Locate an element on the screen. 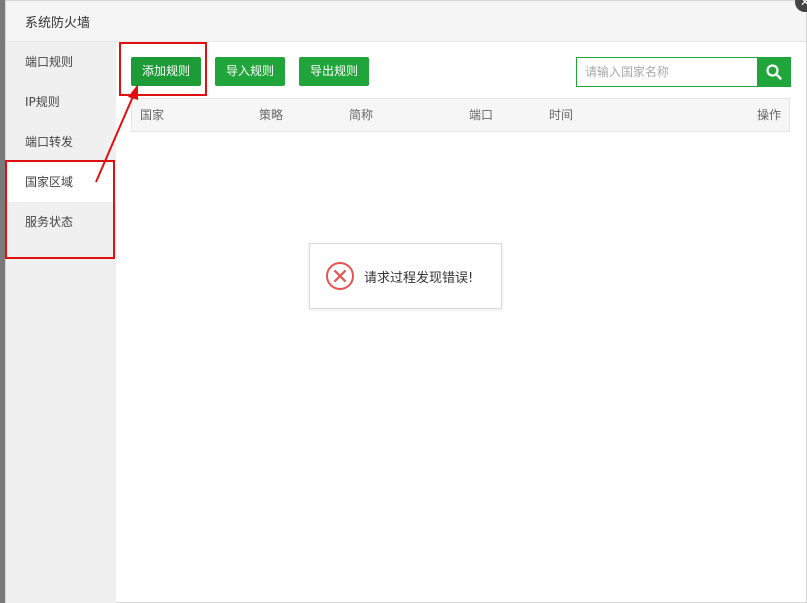 The image size is (807, 603). export-rule-button: 导出规则 is located at coordinates (334, 71).